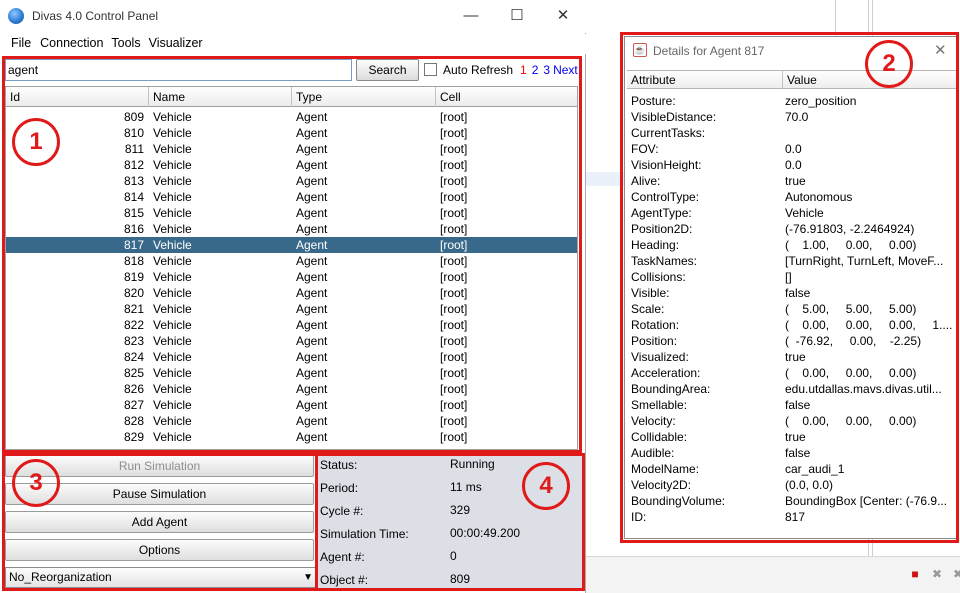 The height and width of the screenshot is (593, 960). I want to click on minimize-button: —, so click(471, 16).